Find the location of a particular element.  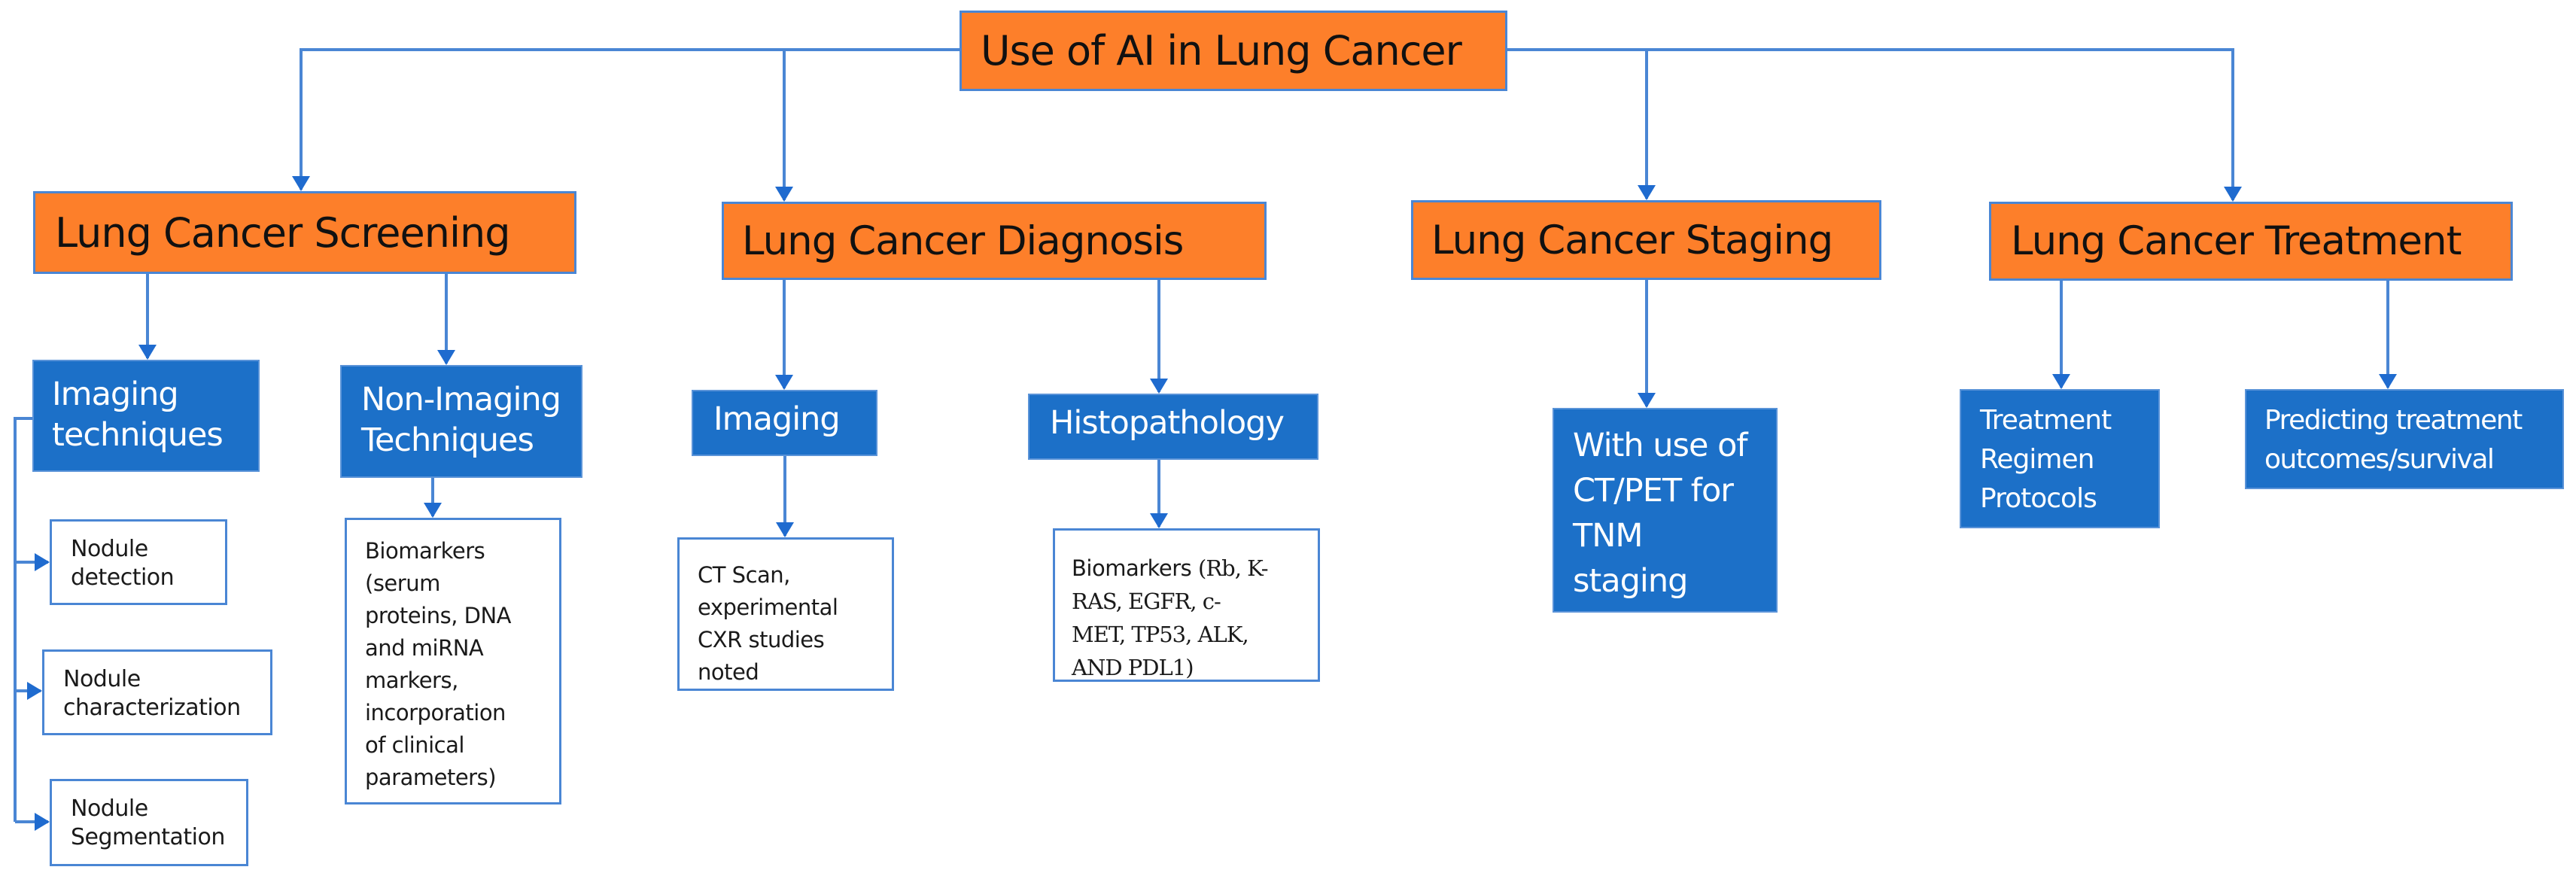

arrowhead-treatment-regimen is located at coordinates (2061, 381).